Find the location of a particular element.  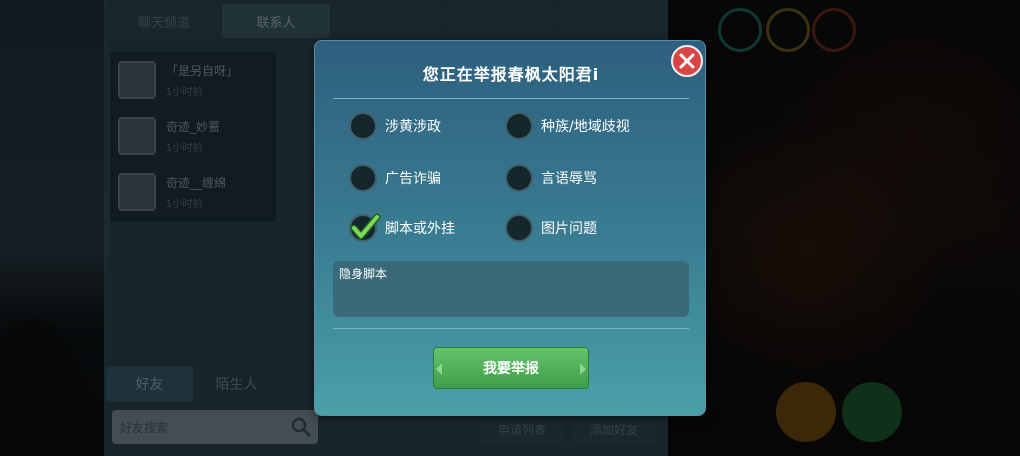

option-image-issue: 图片问题 is located at coordinates (551, 228).